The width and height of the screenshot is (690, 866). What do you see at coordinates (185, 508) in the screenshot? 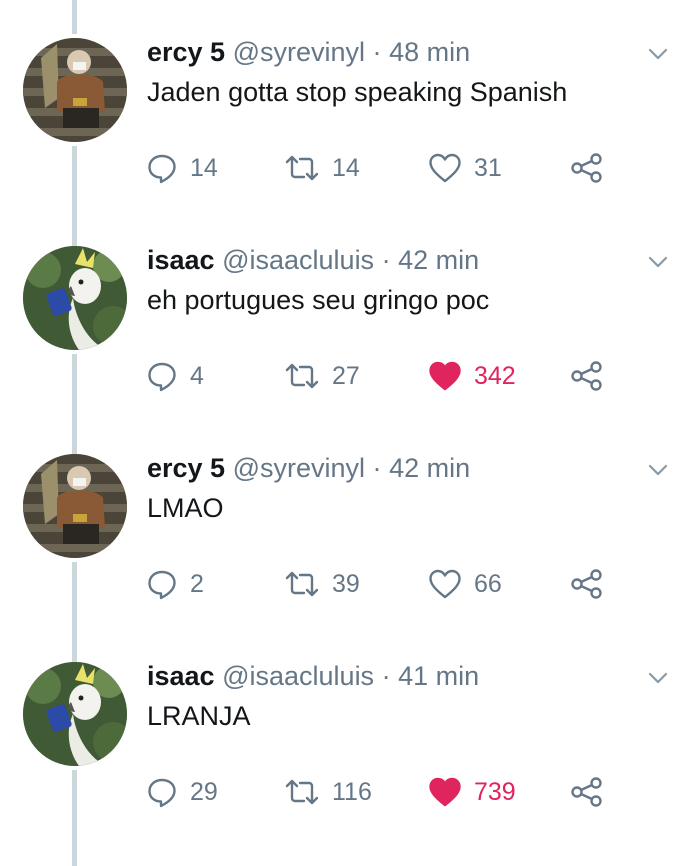
I see `tweet-text: LMAO` at bounding box center [185, 508].